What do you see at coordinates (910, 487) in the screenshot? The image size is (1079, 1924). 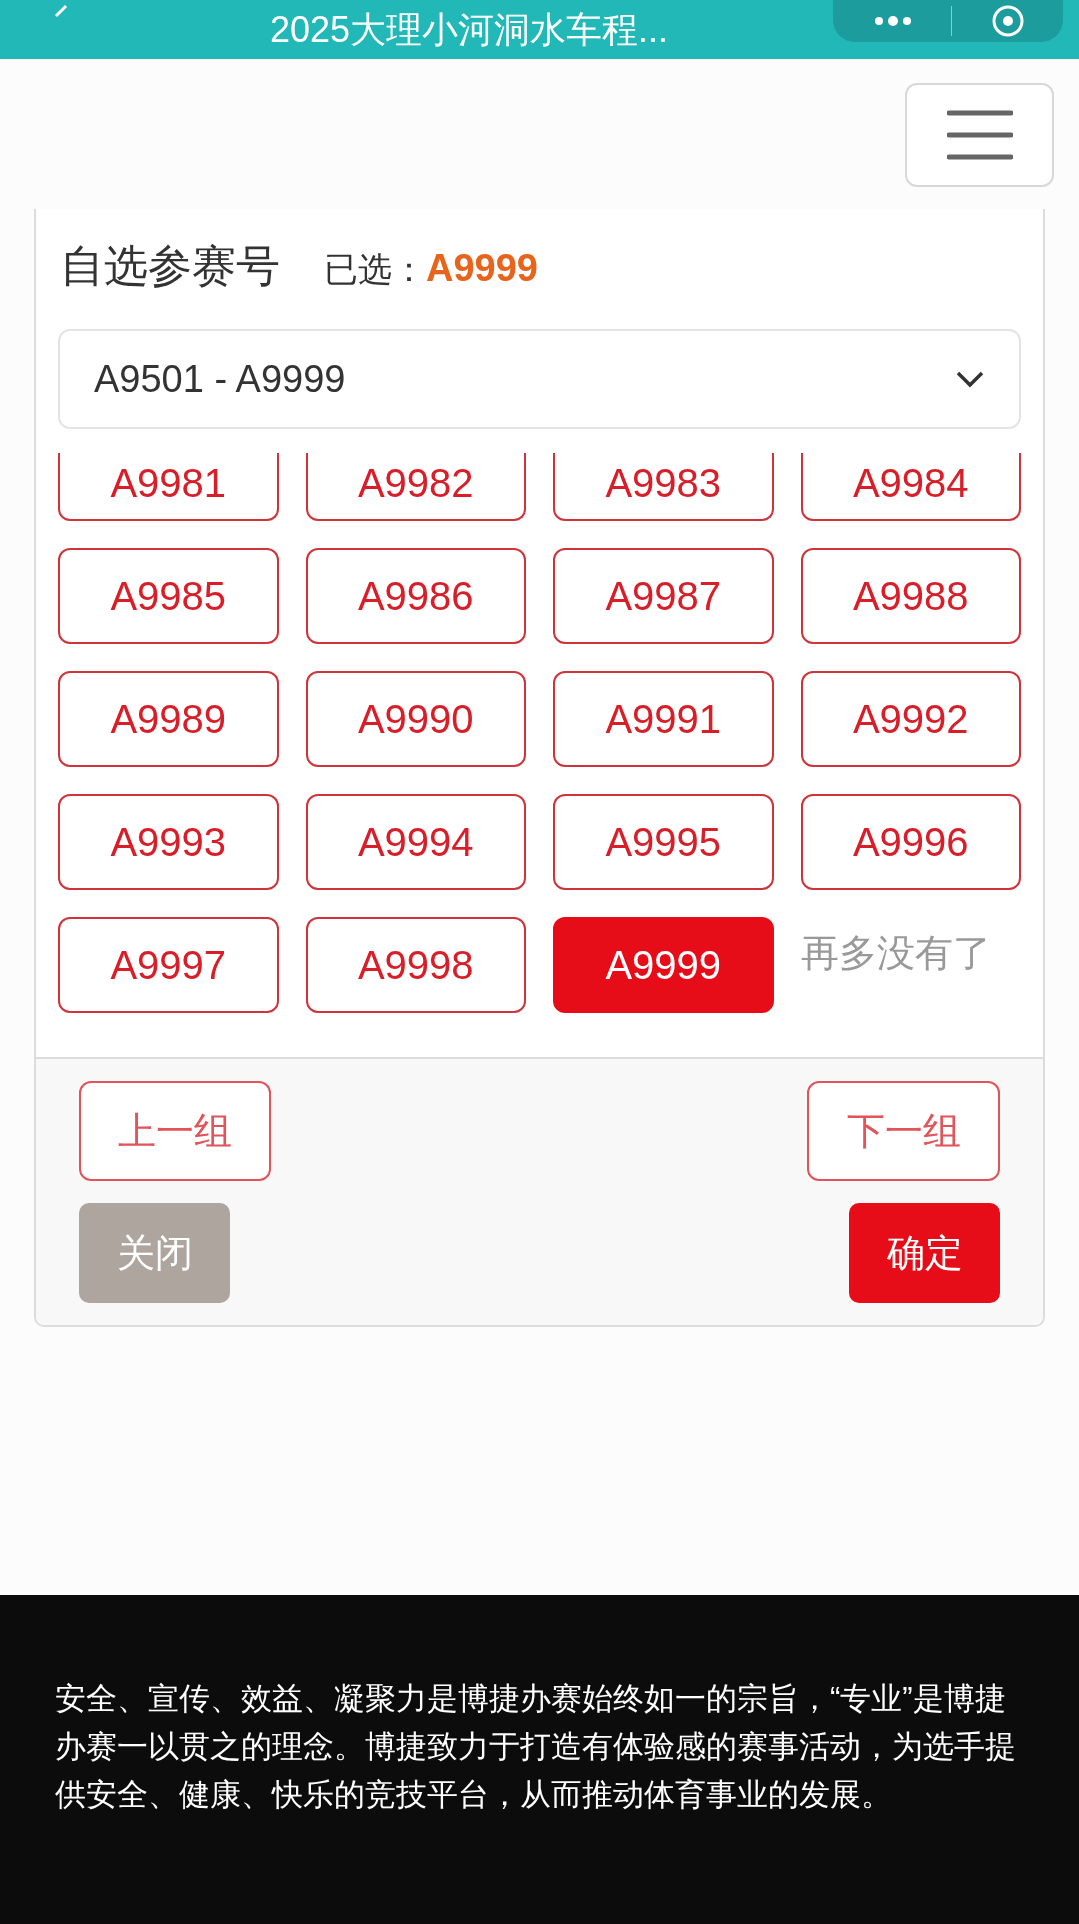 I see `number-button: A9984` at bounding box center [910, 487].